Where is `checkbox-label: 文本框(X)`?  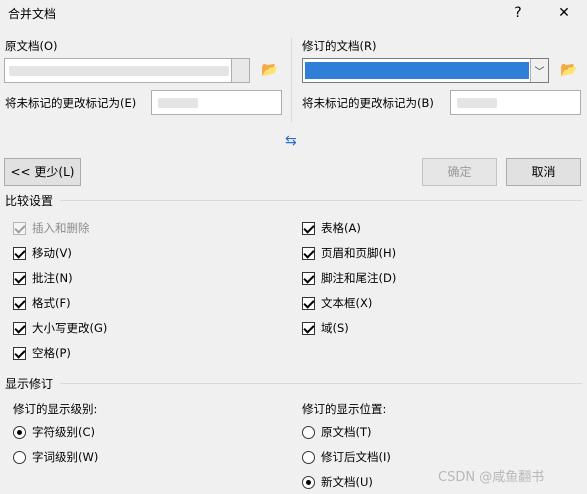
checkbox-label: 文本框(X) is located at coordinates (347, 303).